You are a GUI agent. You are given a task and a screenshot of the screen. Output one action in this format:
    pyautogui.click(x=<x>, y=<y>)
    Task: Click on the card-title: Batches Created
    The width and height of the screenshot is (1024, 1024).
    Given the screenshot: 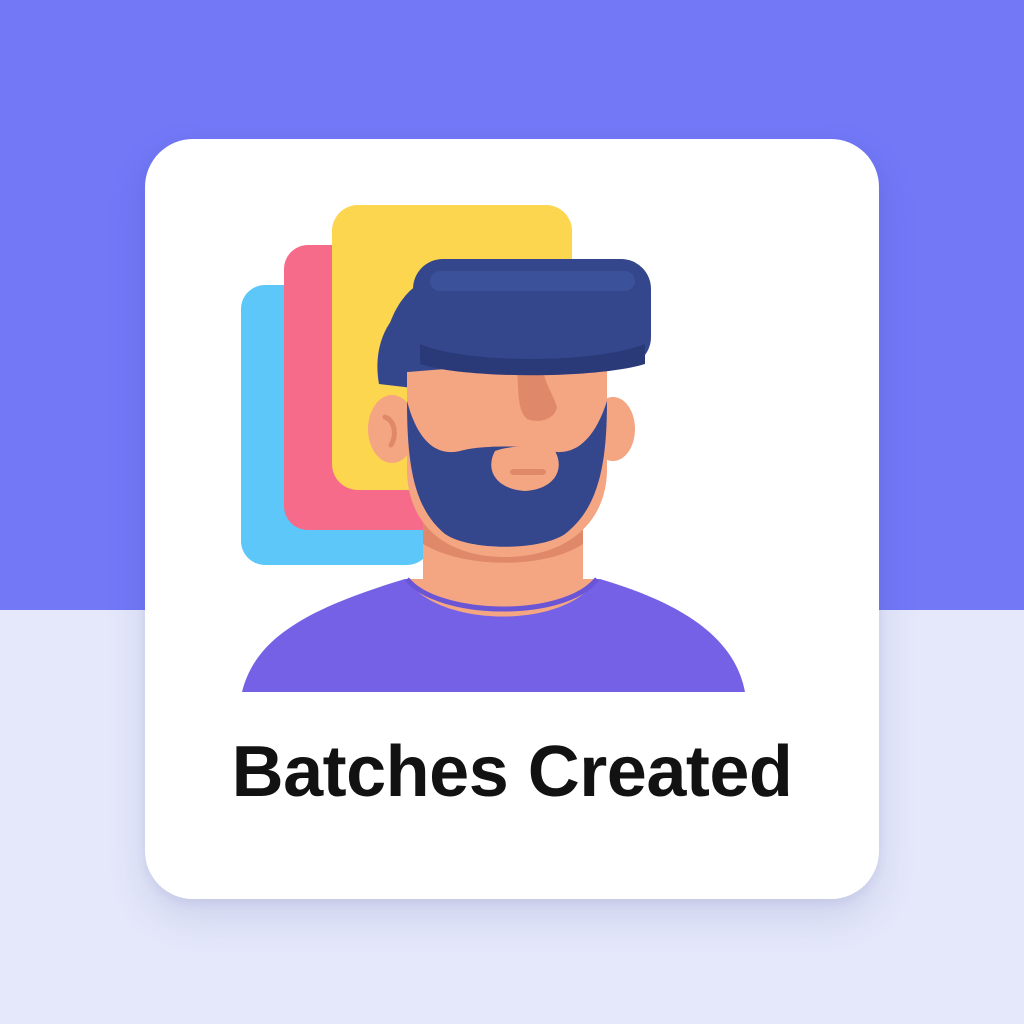 What is the action you would take?
    pyautogui.click(x=512, y=772)
    